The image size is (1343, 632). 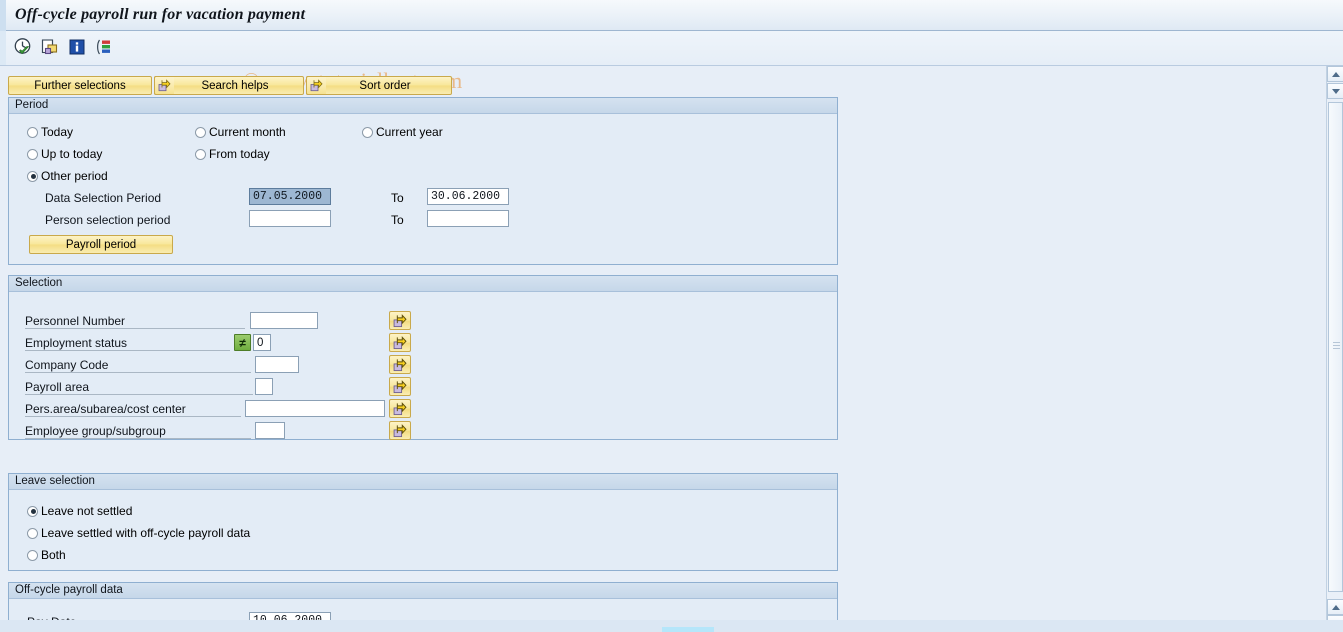 What do you see at coordinates (133, 409) in the screenshot?
I see `pers-area-subarea-cost-center-label: Pers.area/subarea/cost center` at bounding box center [133, 409].